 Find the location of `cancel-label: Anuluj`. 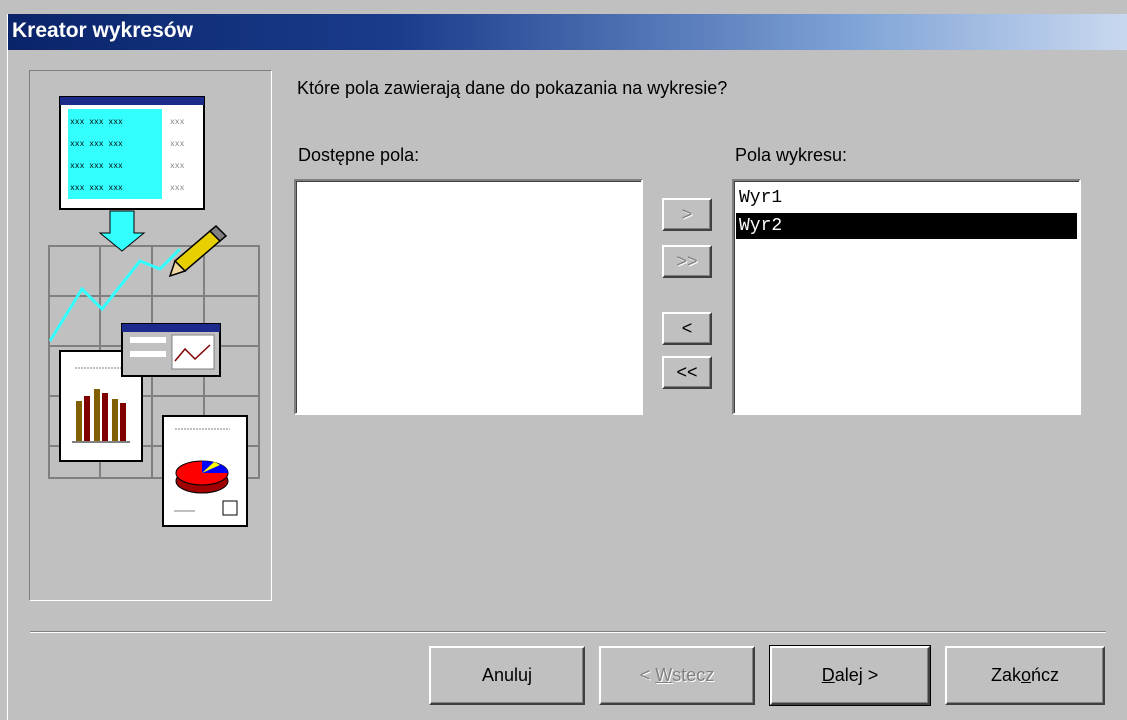

cancel-label: Anuluj is located at coordinates (507, 675).